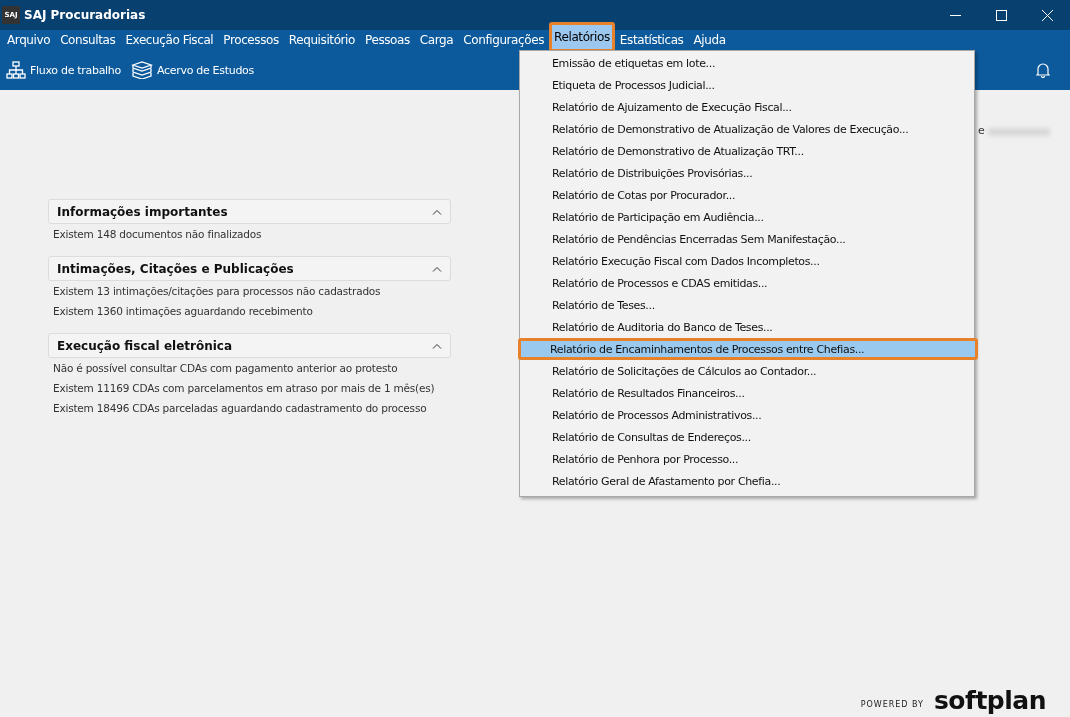 The image size is (1070, 717). I want to click on window-title: SAJ Procuradorias, so click(85, 15).